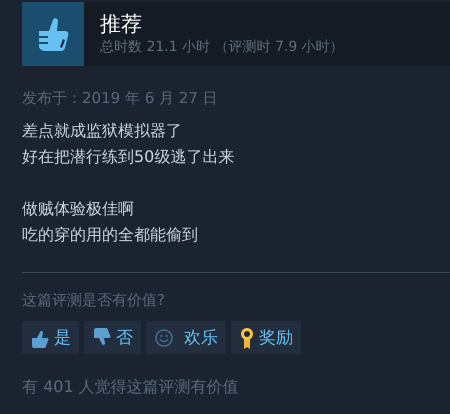 The height and width of the screenshot is (414, 450). Describe the element at coordinates (120, 98) in the screenshot. I see `posted-date: 发布于：2019 年 6 月 27 日` at that location.